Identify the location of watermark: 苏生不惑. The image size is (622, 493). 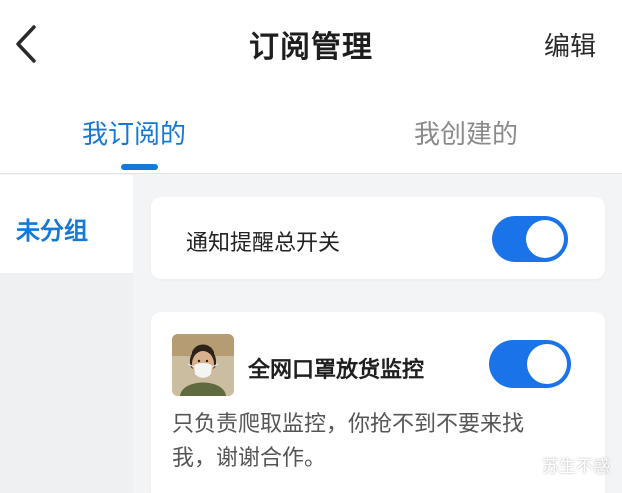
(560, 464).